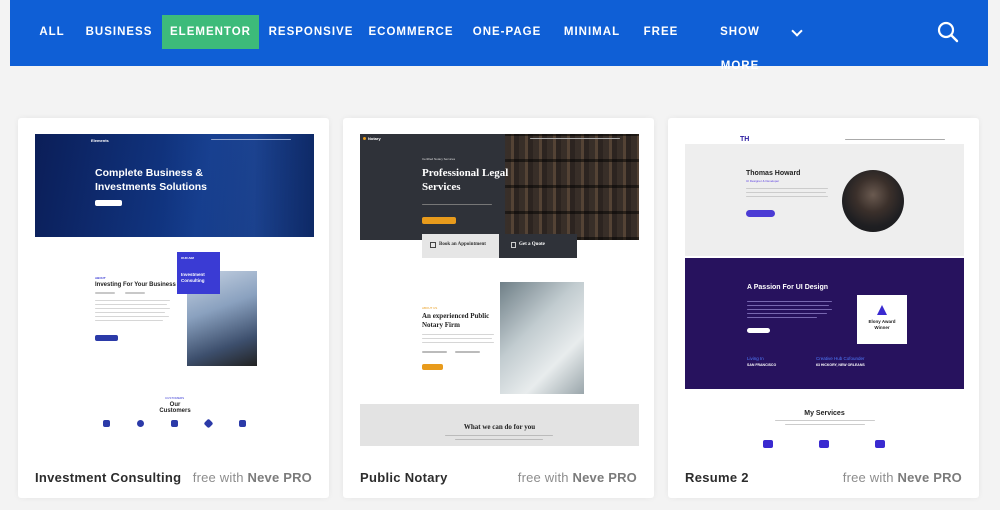  Describe the element at coordinates (135, 285) in the screenshot. I see `preview-section-title: Investing For Your Business` at that location.